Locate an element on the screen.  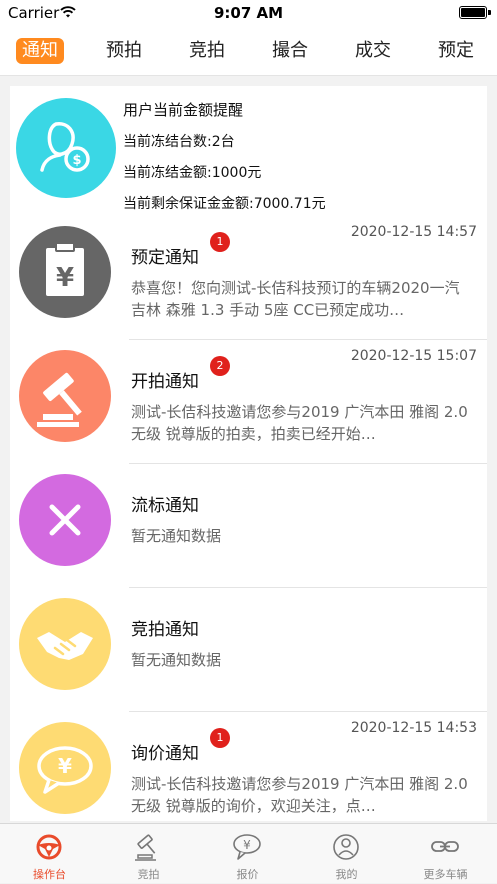
notice-item-failed-auction: 流标通知 暂无通知数据 is located at coordinates (248, 526).